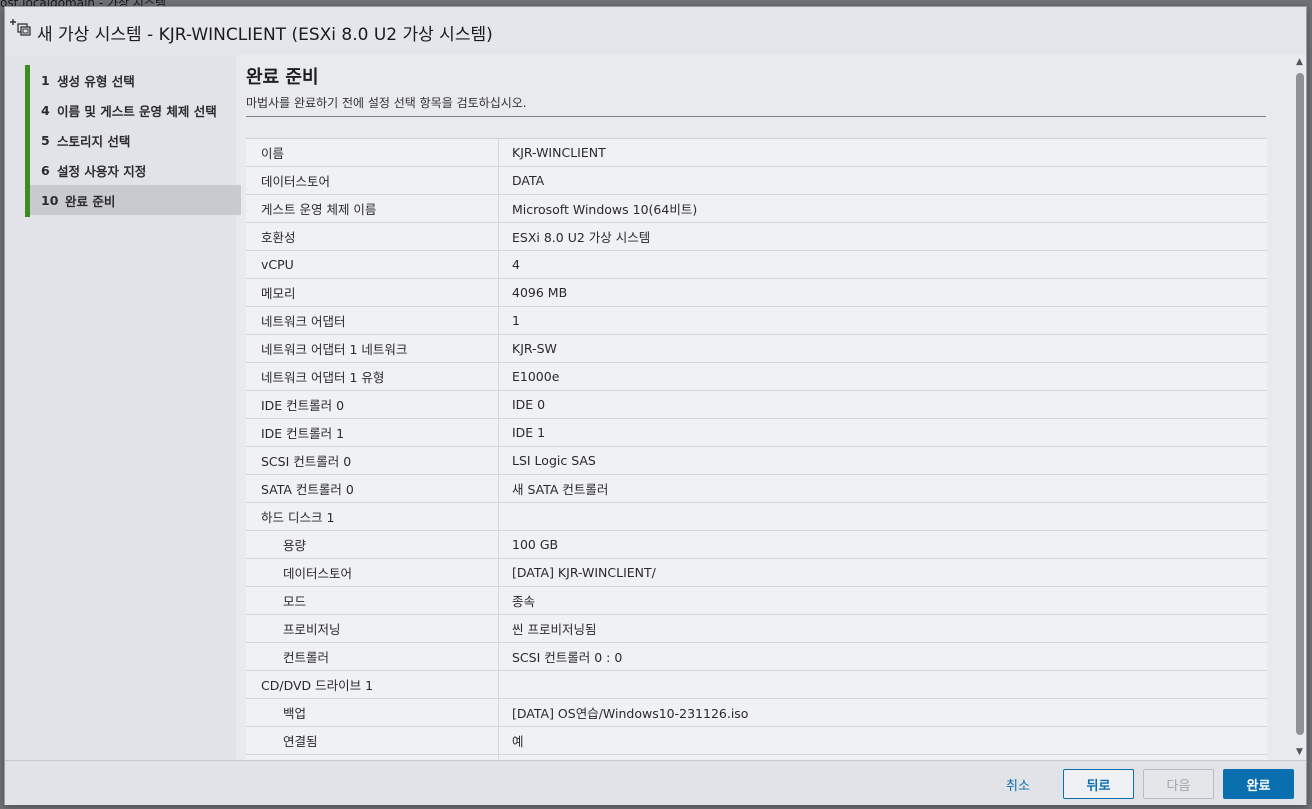 This screenshot has width=1312, height=809. What do you see at coordinates (372, 516) in the screenshot?
I see `row-key: 하드 디스크 1` at bounding box center [372, 516].